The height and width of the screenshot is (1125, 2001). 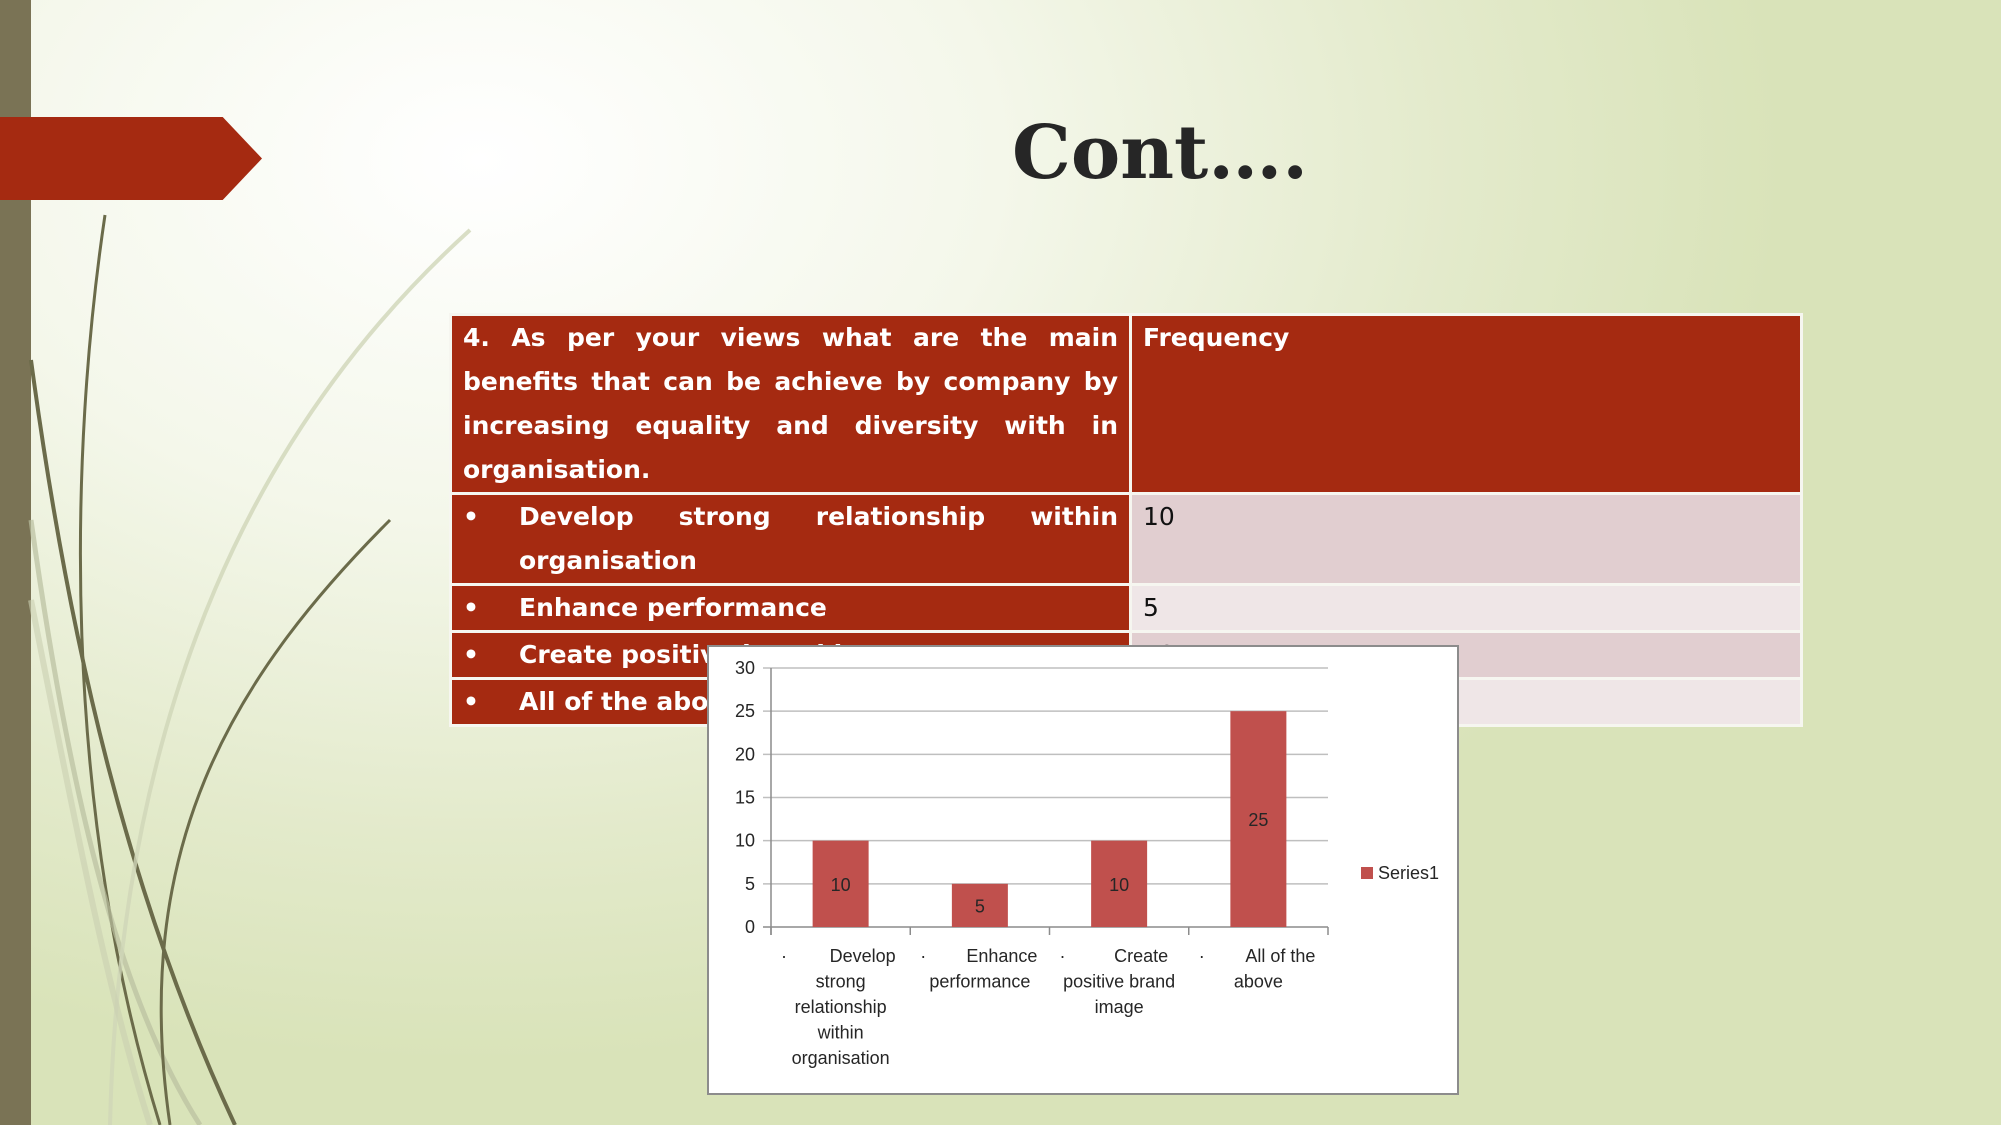 What do you see at coordinates (1367, 873) in the screenshot?
I see `legend-swatch` at bounding box center [1367, 873].